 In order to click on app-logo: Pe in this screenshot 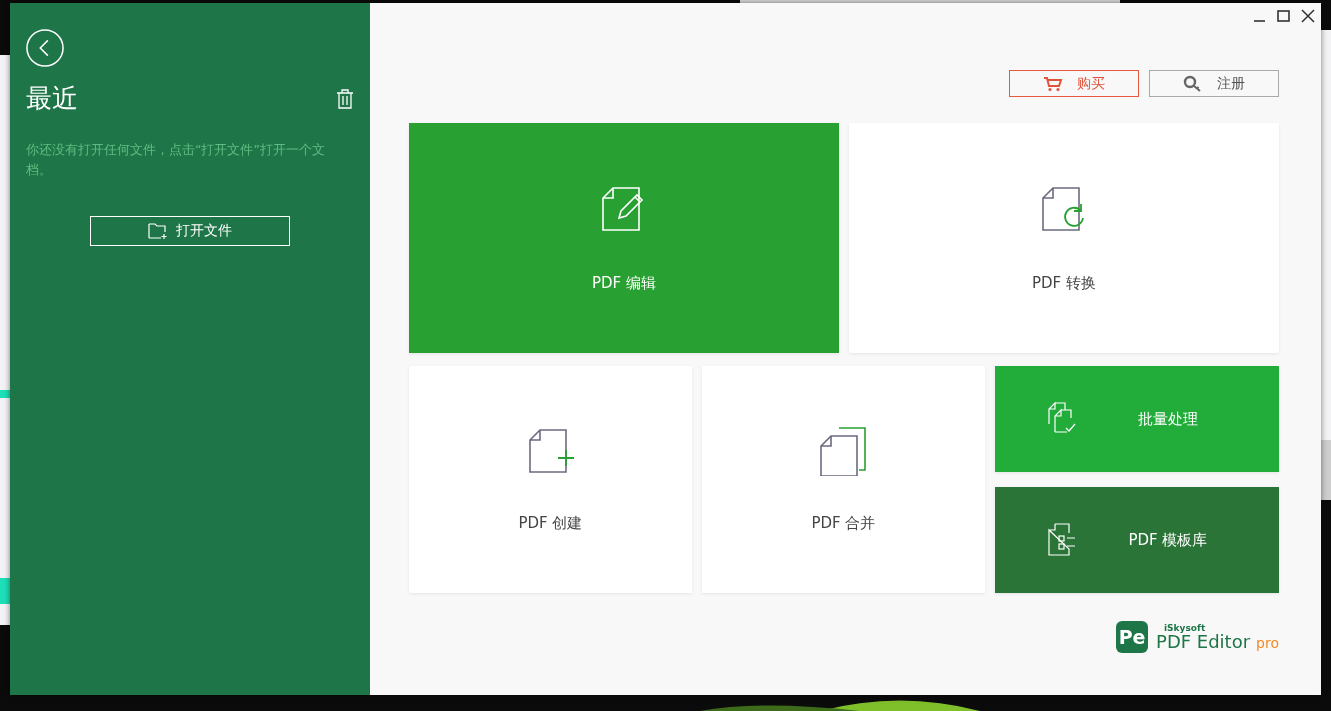, I will do `click(1132, 637)`.